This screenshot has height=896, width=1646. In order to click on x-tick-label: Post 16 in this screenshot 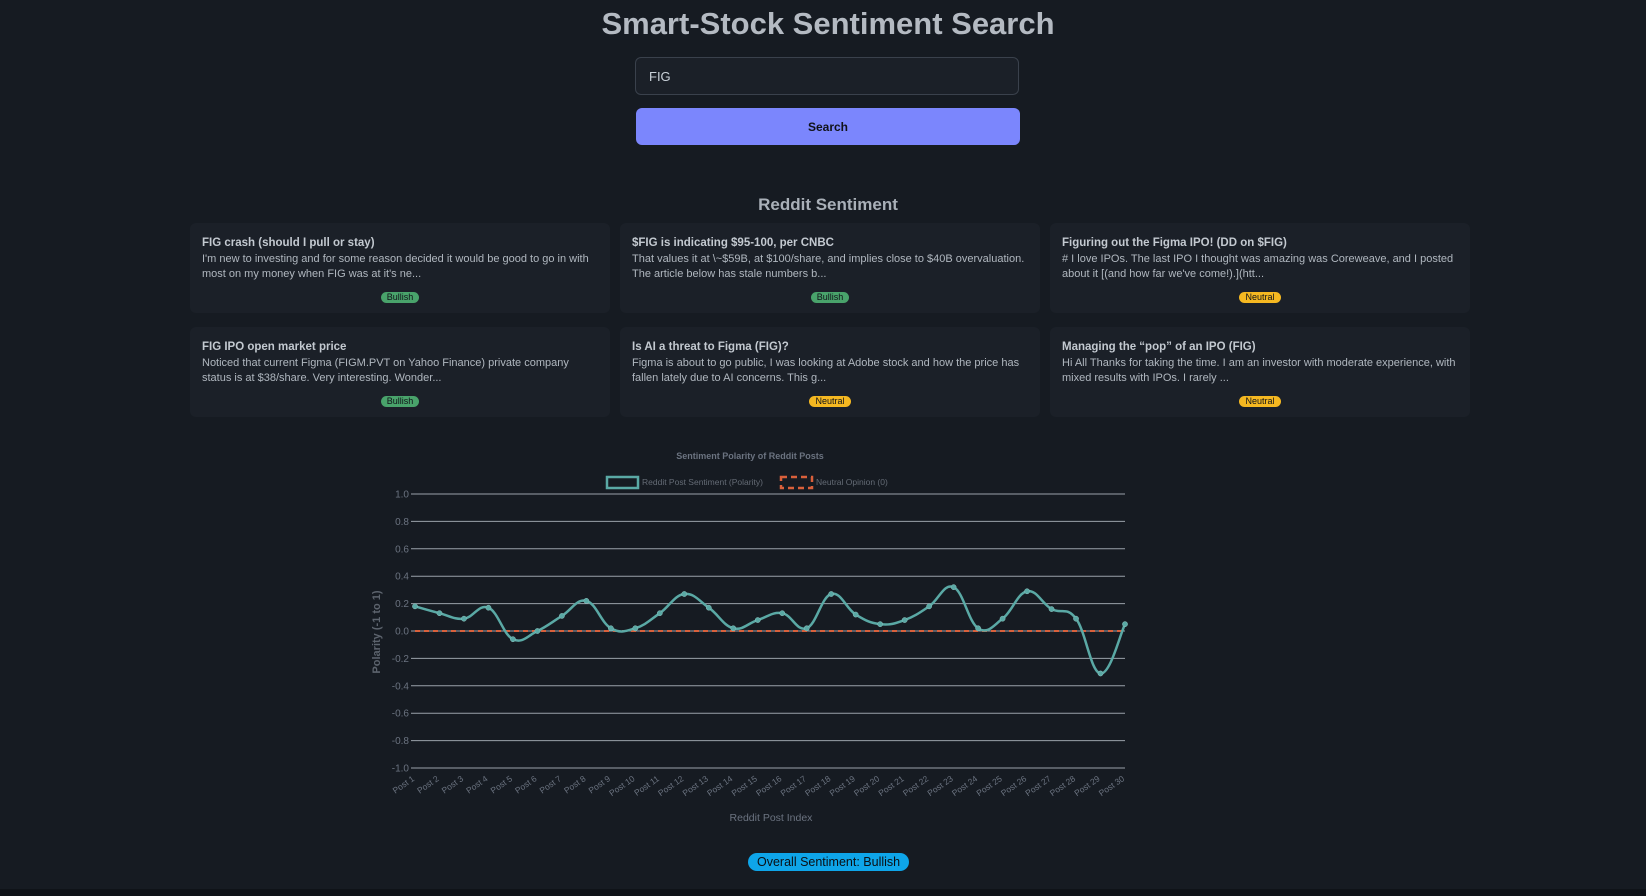, I will do `click(769, 785)`.